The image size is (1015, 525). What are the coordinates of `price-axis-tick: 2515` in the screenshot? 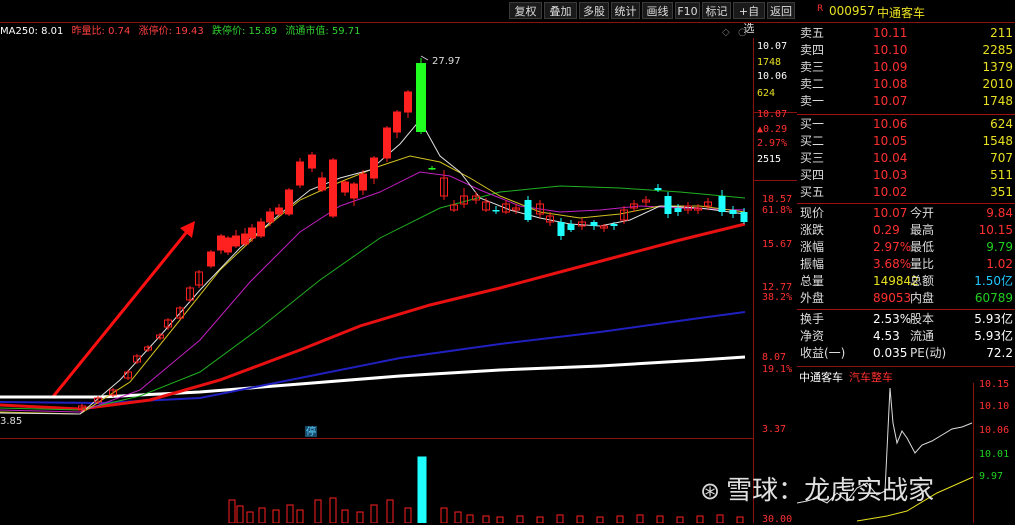 It's located at (769, 159).